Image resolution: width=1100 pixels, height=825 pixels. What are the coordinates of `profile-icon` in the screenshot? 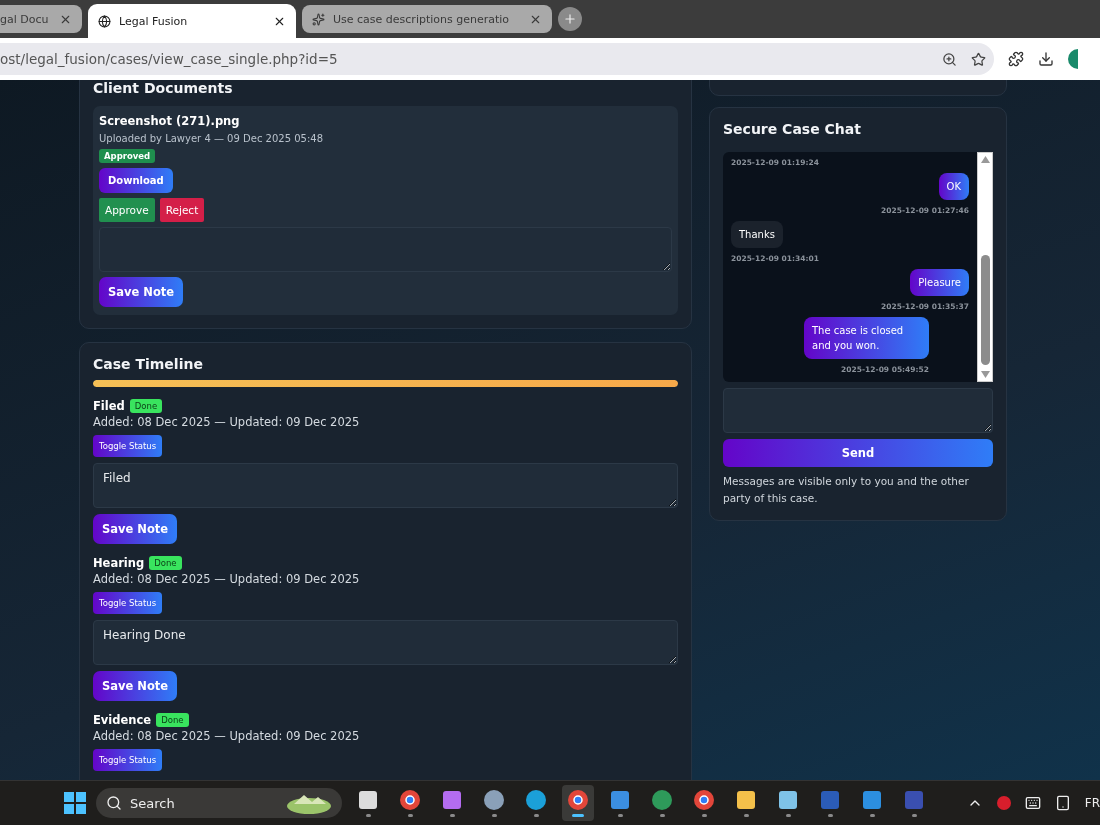 It's located at (1073, 59).